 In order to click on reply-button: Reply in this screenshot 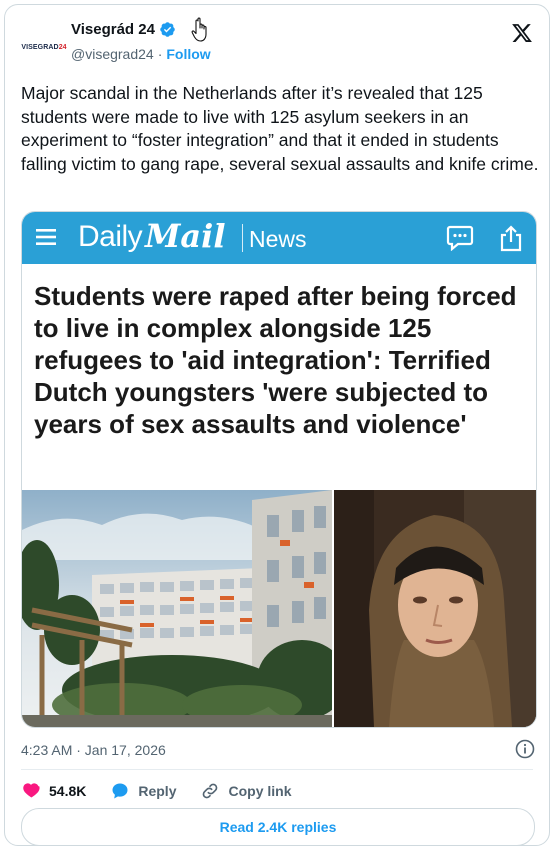, I will do `click(143, 791)`.